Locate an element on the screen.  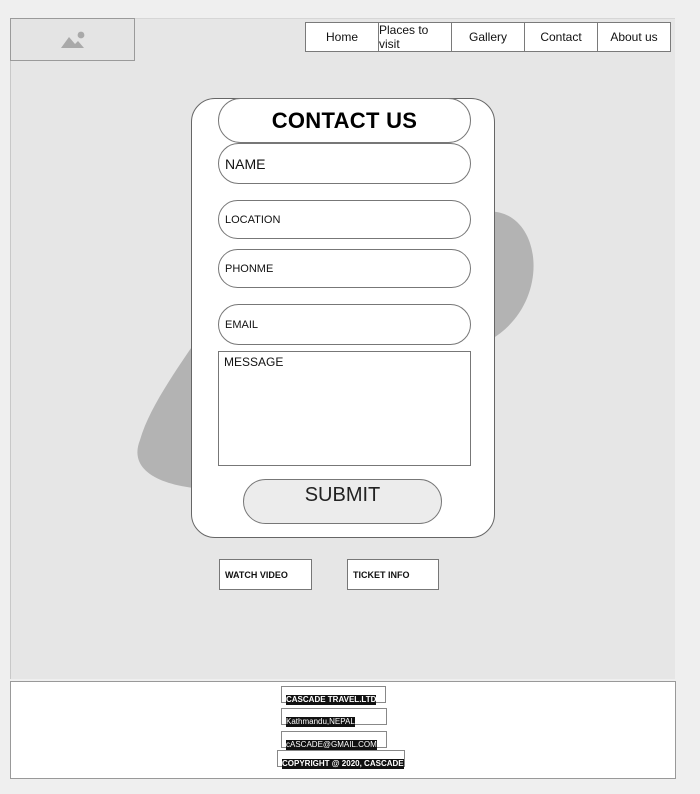
name-field: NAME is located at coordinates (344, 163).